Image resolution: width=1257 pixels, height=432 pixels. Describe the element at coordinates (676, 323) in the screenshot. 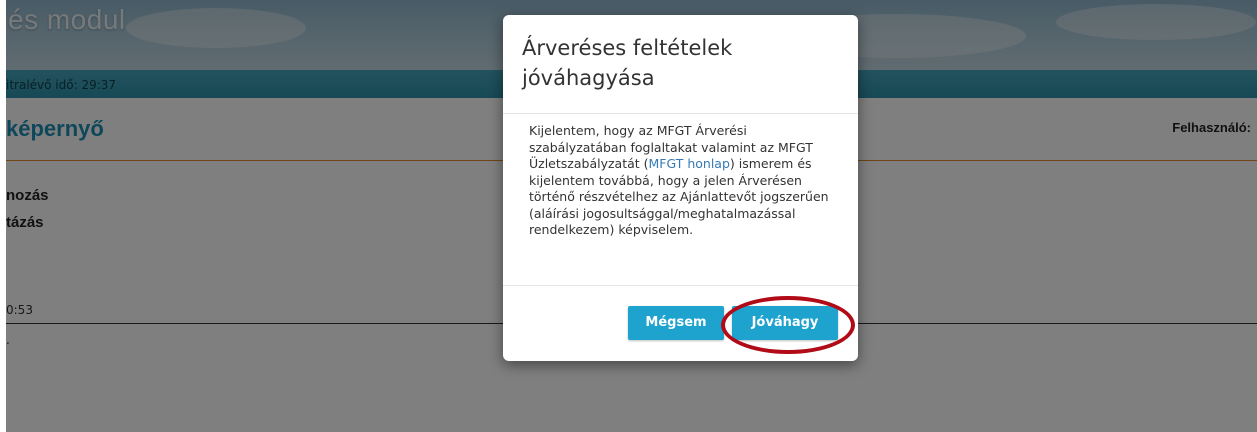

I see `cancel-button: Mégsem` at that location.